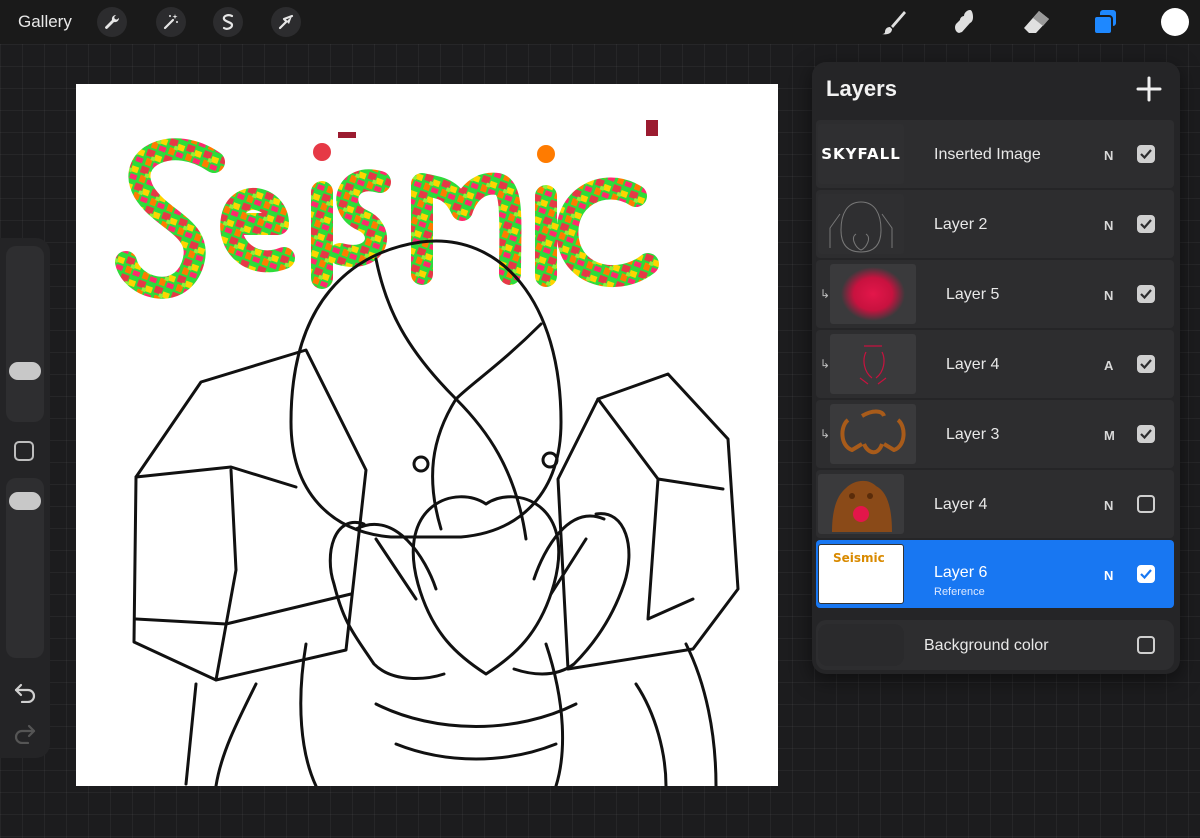 The width and height of the screenshot is (1200, 838). Describe the element at coordinates (45, 22) in the screenshot. I see `gallery-button: Gallery` at that location.